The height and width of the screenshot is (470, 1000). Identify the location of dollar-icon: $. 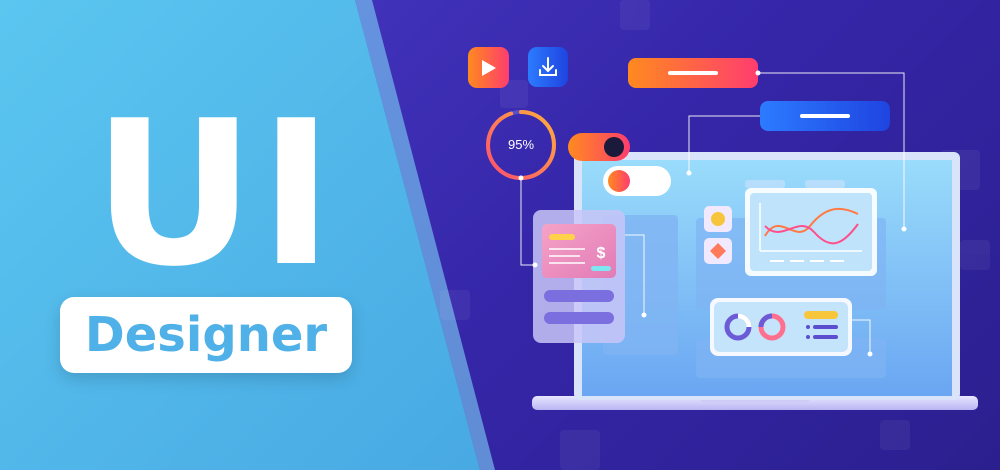
(601, 253).